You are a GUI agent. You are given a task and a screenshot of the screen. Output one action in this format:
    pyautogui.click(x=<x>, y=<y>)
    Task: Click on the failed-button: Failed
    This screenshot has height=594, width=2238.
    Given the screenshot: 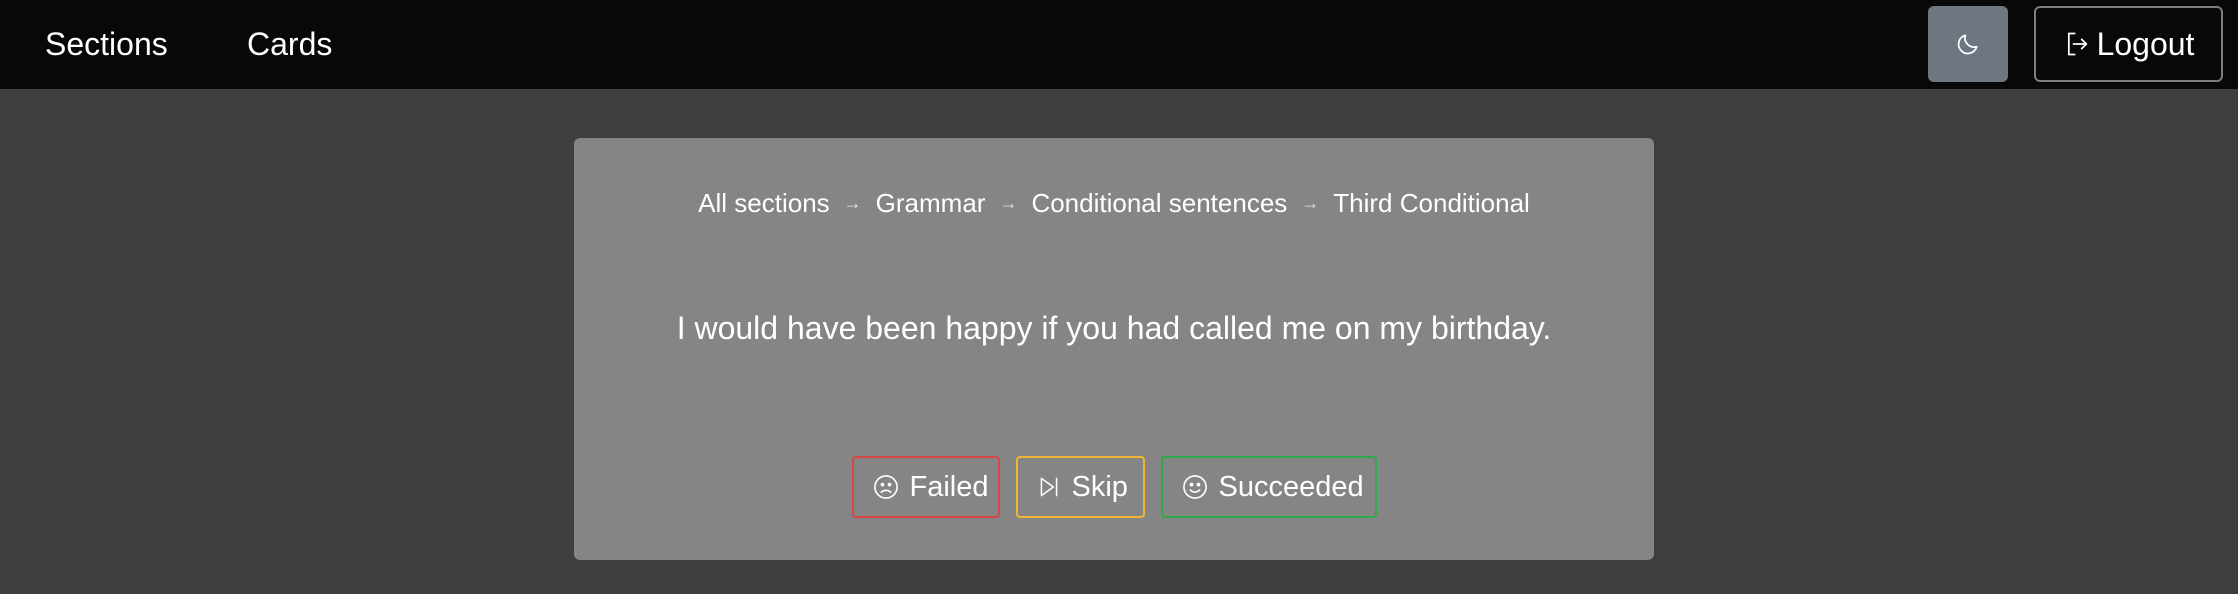 What is the action you would take?
    pyautogui.click(x=925, y=487)
    